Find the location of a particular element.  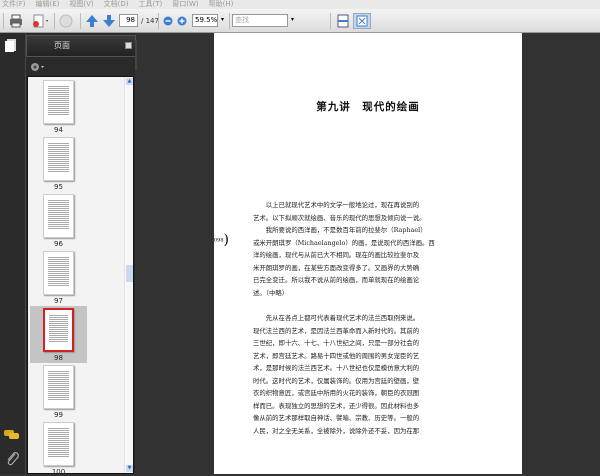

thumbnail-label: 99 is located at coordinates (58, 415).